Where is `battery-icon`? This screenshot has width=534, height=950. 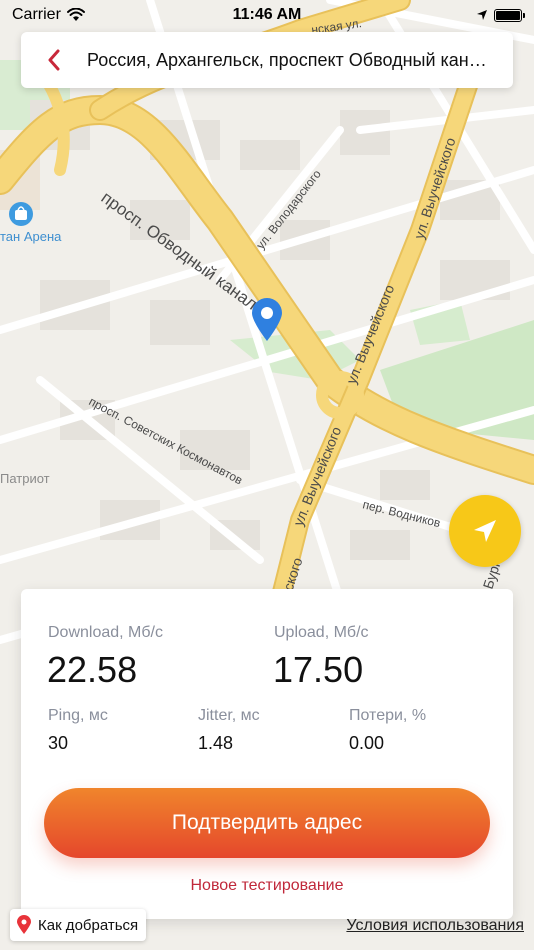 battery-icon is located at coordinates (509, 15).